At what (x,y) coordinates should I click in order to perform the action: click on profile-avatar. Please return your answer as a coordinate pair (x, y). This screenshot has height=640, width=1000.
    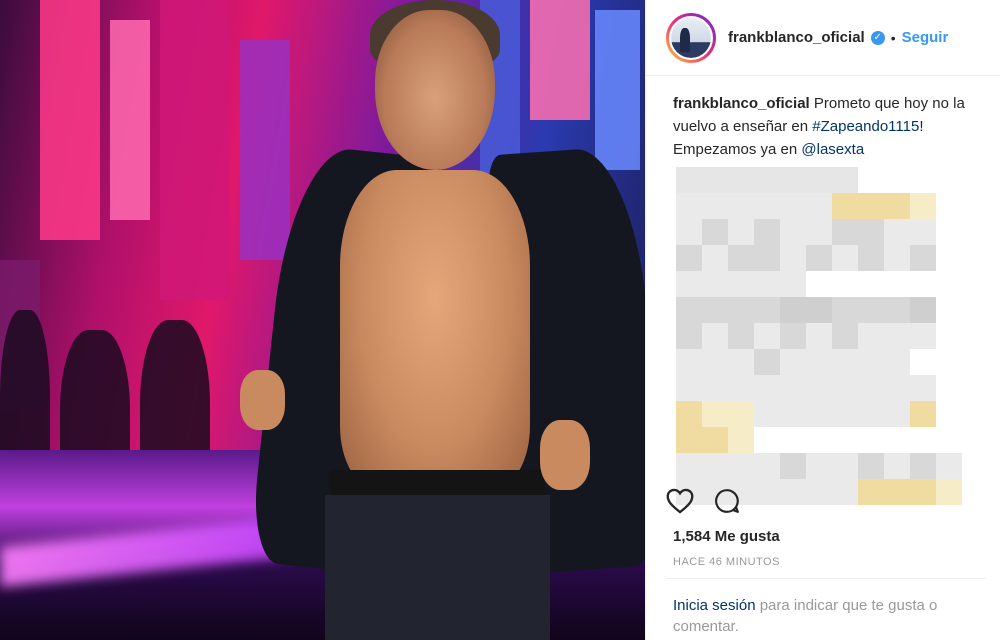
    Looking at the image, I should click on (691, 37).